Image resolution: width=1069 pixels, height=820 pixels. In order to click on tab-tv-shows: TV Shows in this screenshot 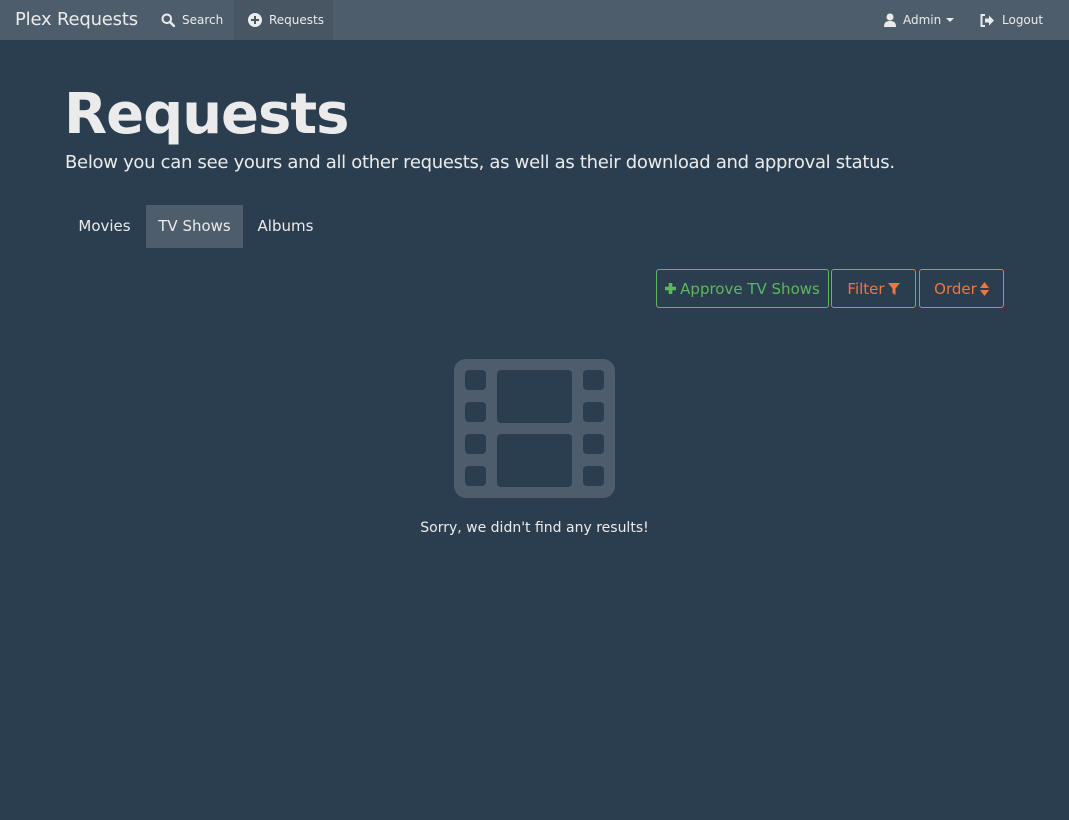, I will do `click(194, 226)`.